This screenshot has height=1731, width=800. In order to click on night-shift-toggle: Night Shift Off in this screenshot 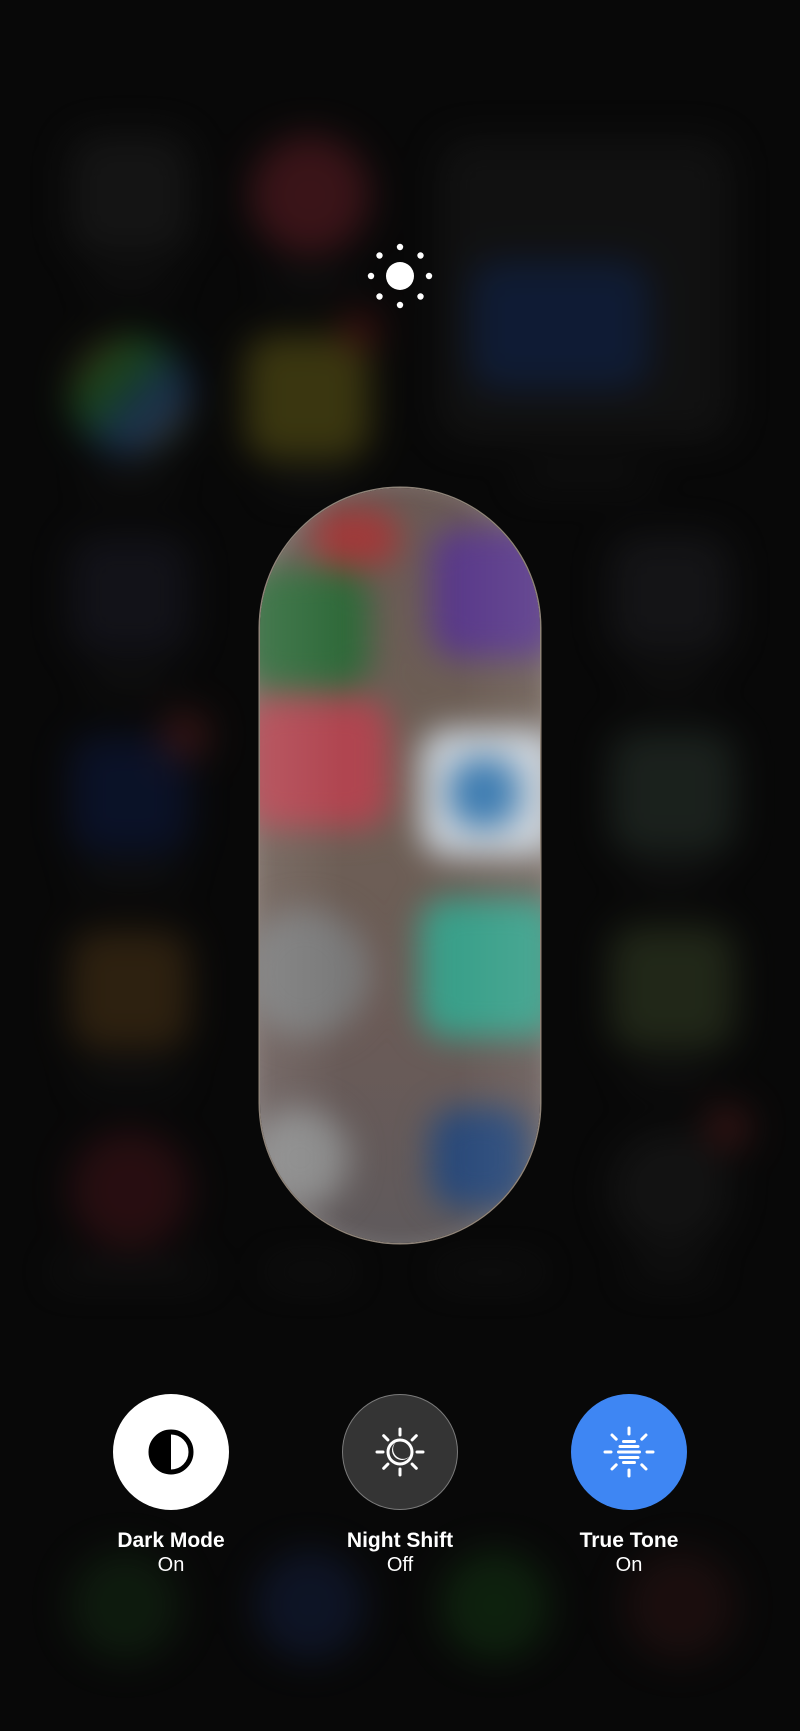, I will do `click(400, 1486)`.